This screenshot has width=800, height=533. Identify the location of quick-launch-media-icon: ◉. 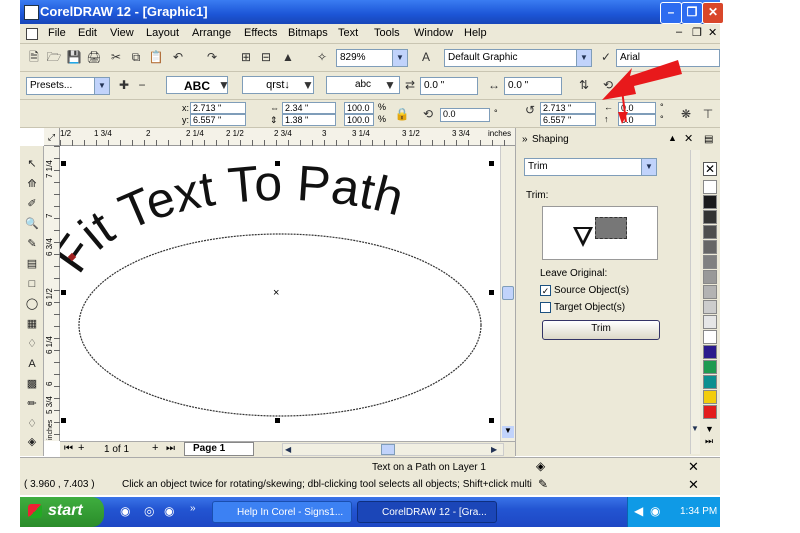
(169, 511).